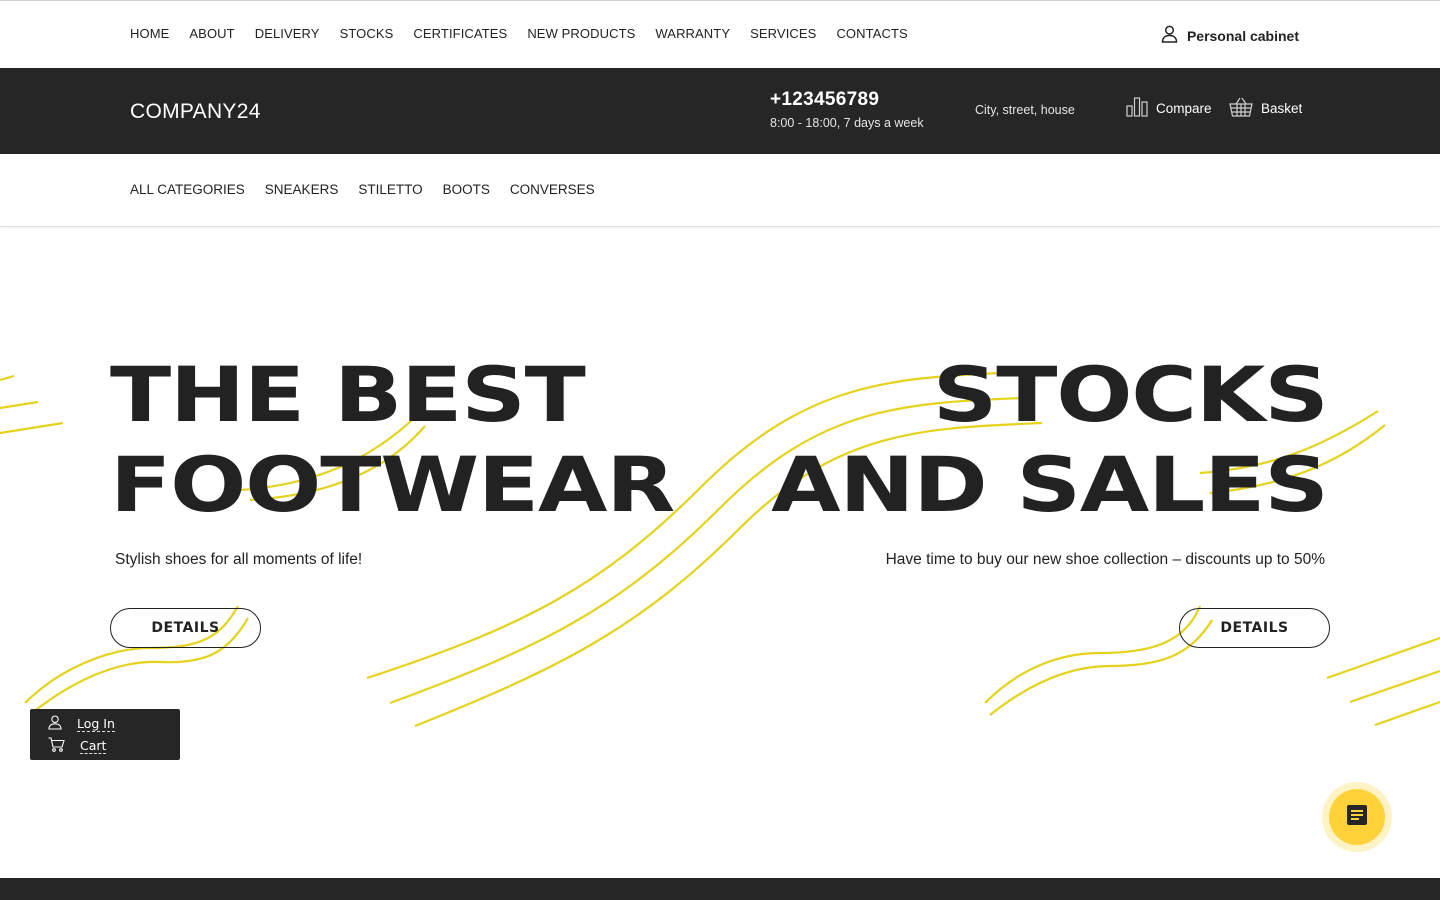 This screenshot has width=1440, height=900. I want to click on hero-subtitle-left: Stylish shoes for all moments of life!, so click(239, 559).